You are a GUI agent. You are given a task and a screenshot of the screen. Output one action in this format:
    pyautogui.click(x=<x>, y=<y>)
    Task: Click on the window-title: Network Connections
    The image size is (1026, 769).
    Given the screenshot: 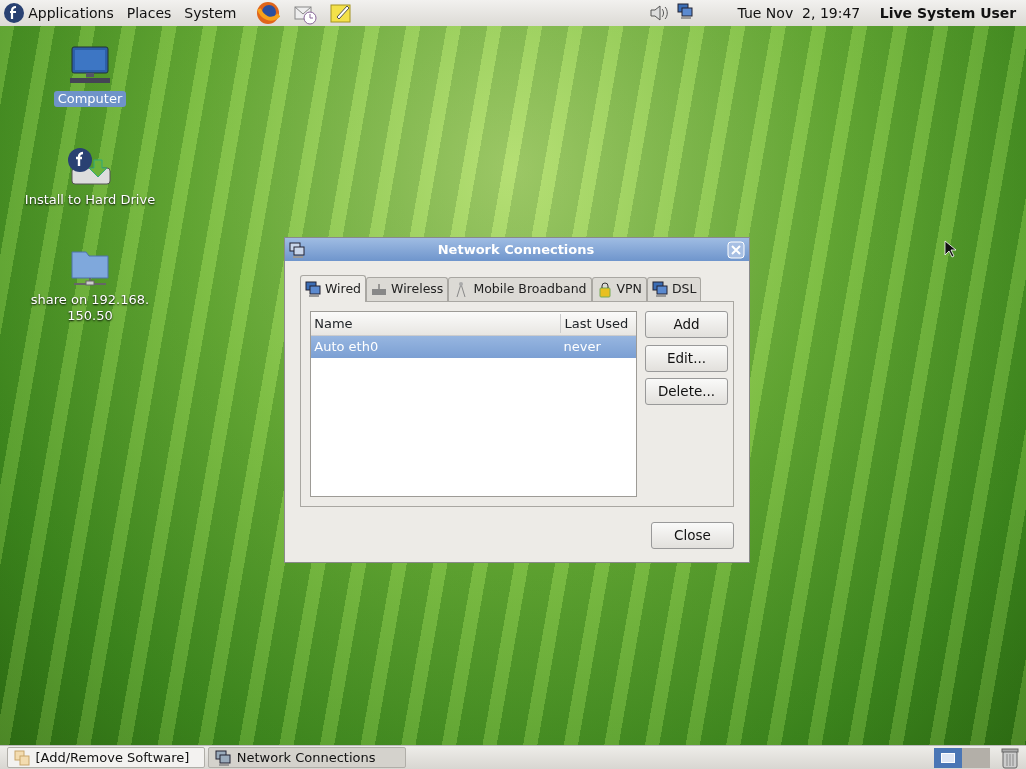 What is the action you would take?
    pyautogui.click(x=516, y=249)
    